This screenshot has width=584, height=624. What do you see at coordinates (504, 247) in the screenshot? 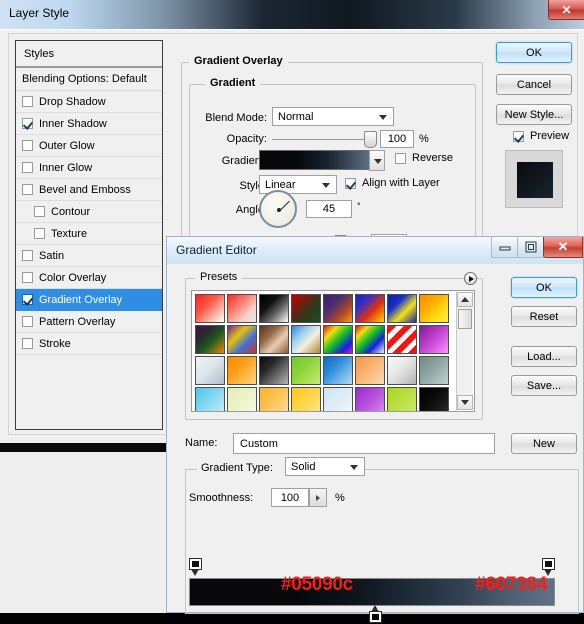
I see `minimize-icon` at bounding box center [504, 247].